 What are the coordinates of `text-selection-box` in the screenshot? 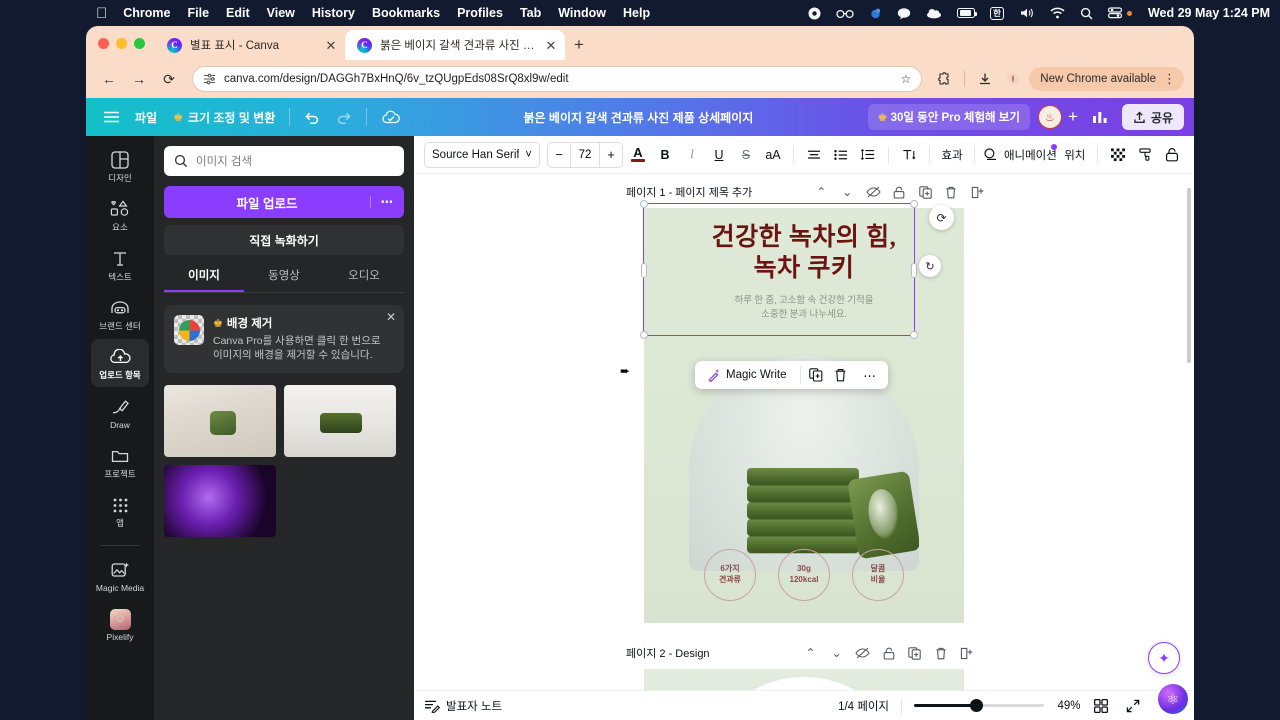 It's located at (779, 269).